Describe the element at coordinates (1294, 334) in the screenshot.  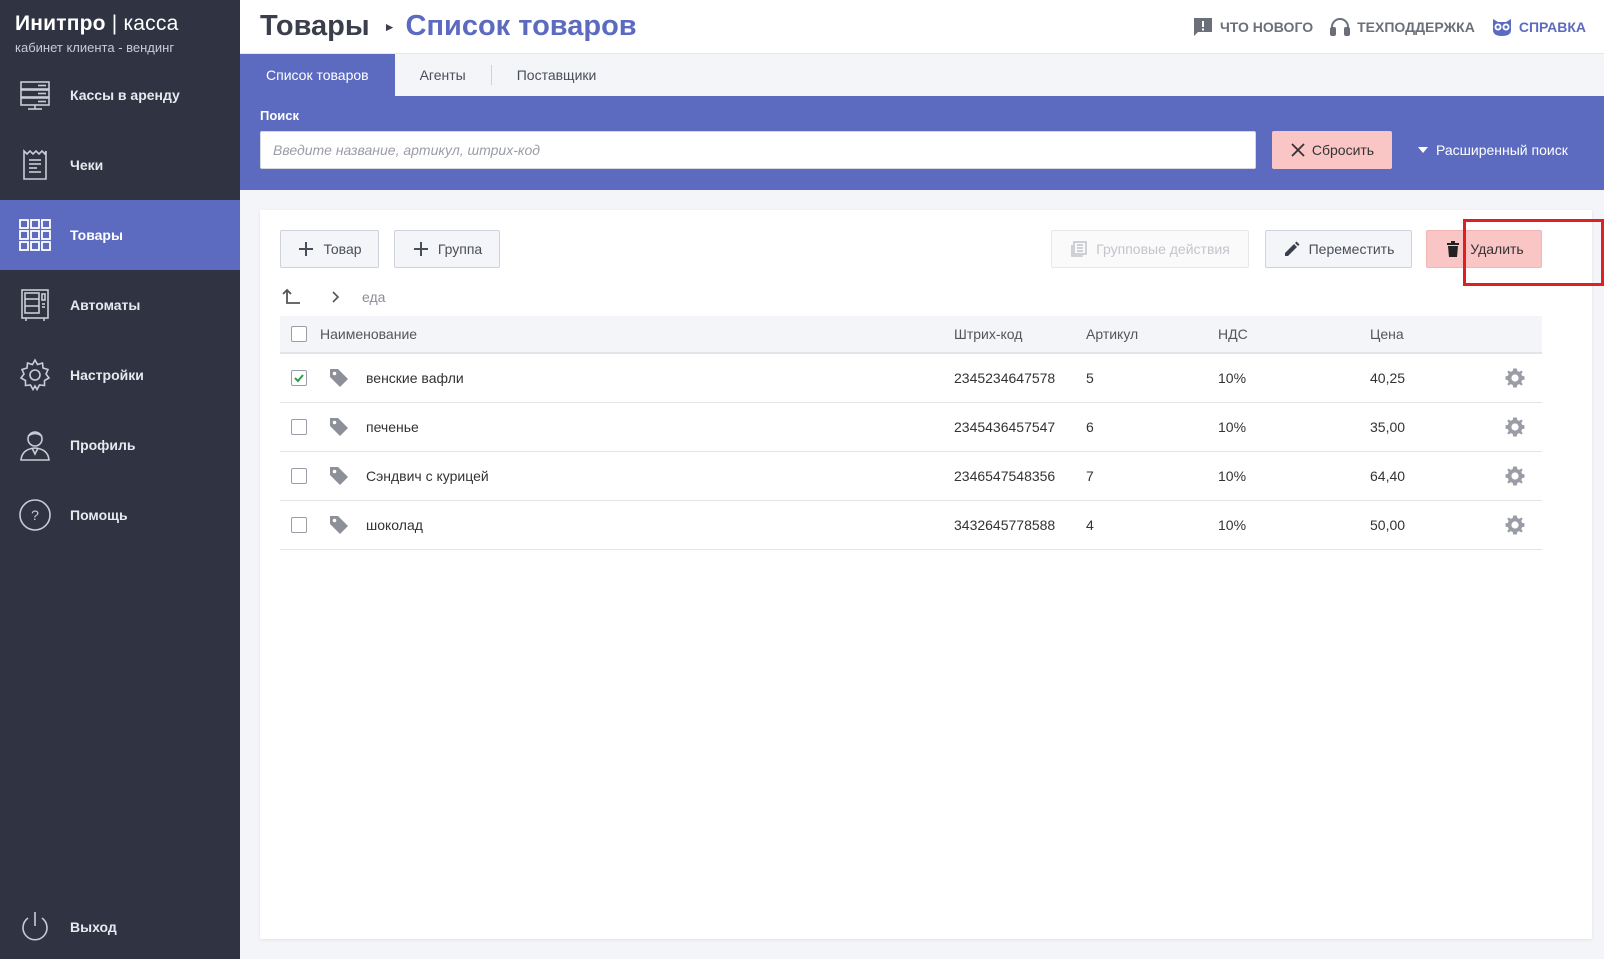
I see `column-header-vat: НДС` at that location.